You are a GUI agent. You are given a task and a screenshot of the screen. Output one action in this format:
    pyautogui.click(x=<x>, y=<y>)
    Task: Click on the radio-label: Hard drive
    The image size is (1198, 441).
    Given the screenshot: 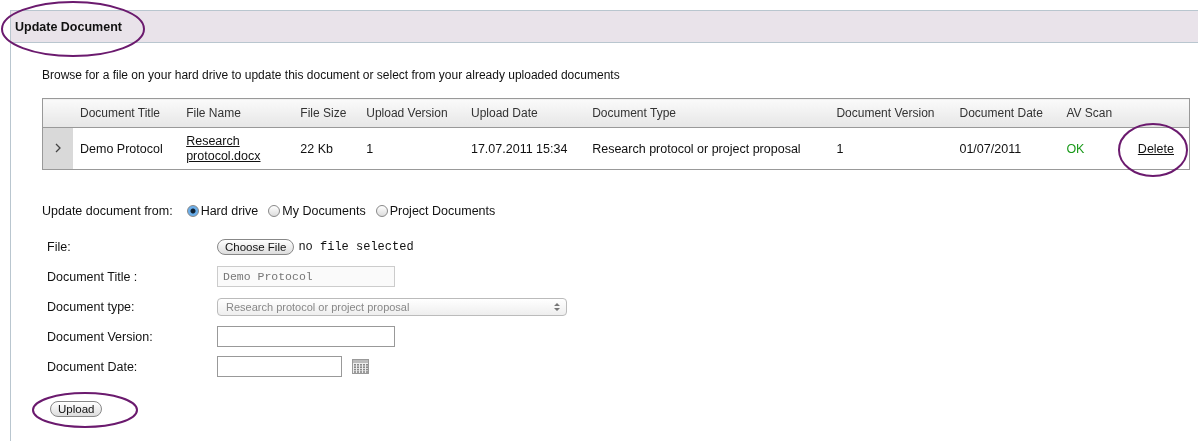 What is the action you would take?
    pyautogui.click(x=229, y=211)
    